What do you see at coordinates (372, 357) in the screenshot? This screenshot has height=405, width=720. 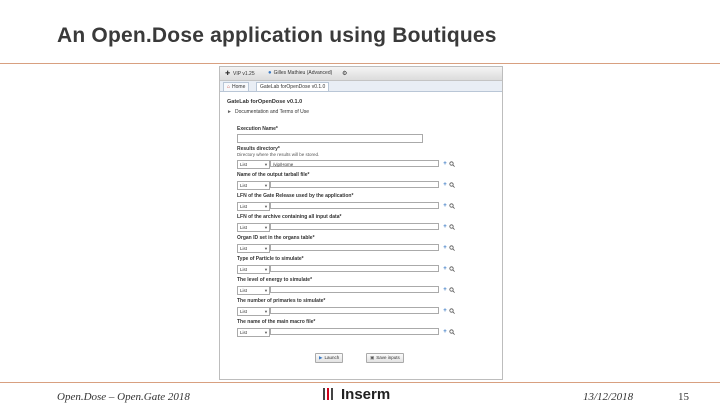 I see `save-icon: ▣` at bounding box center [372, 357].